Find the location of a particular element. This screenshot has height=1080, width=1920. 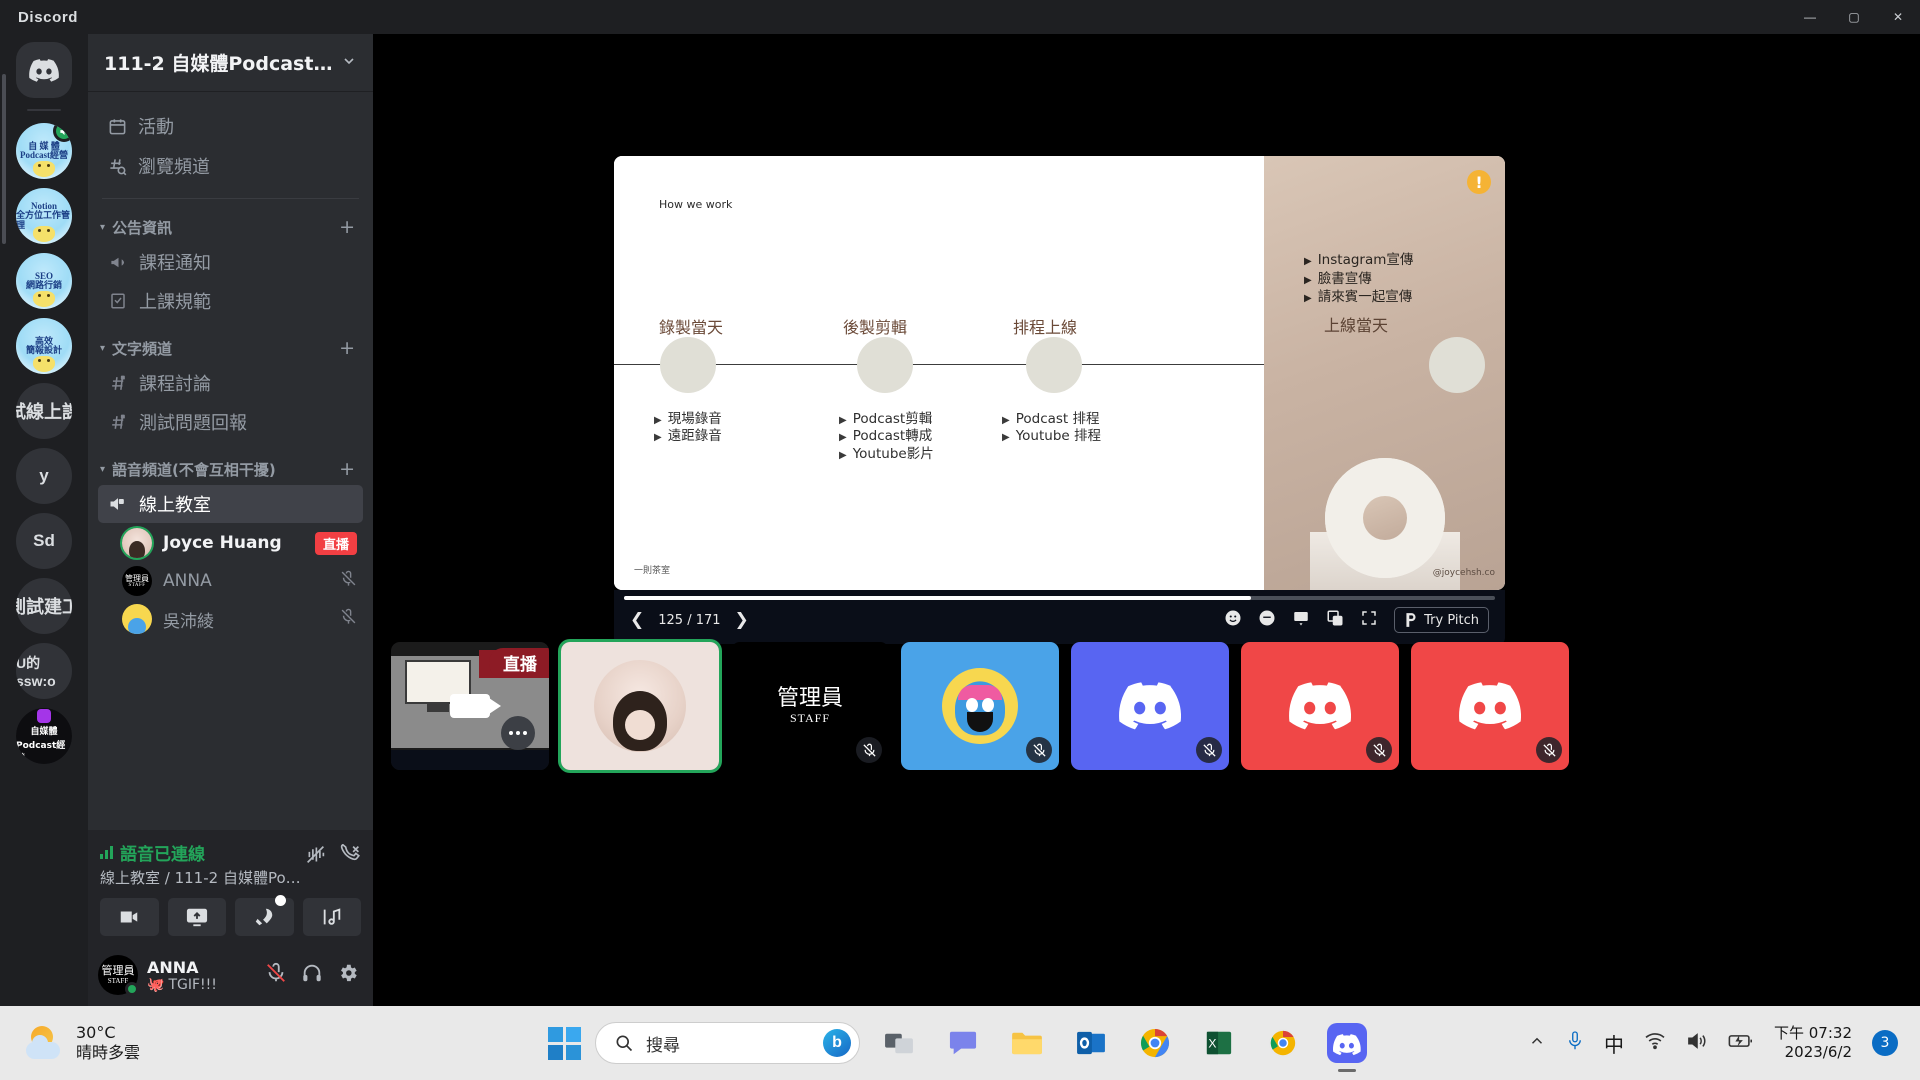

excel-icon: X is located at coordinates (1219, 1043).